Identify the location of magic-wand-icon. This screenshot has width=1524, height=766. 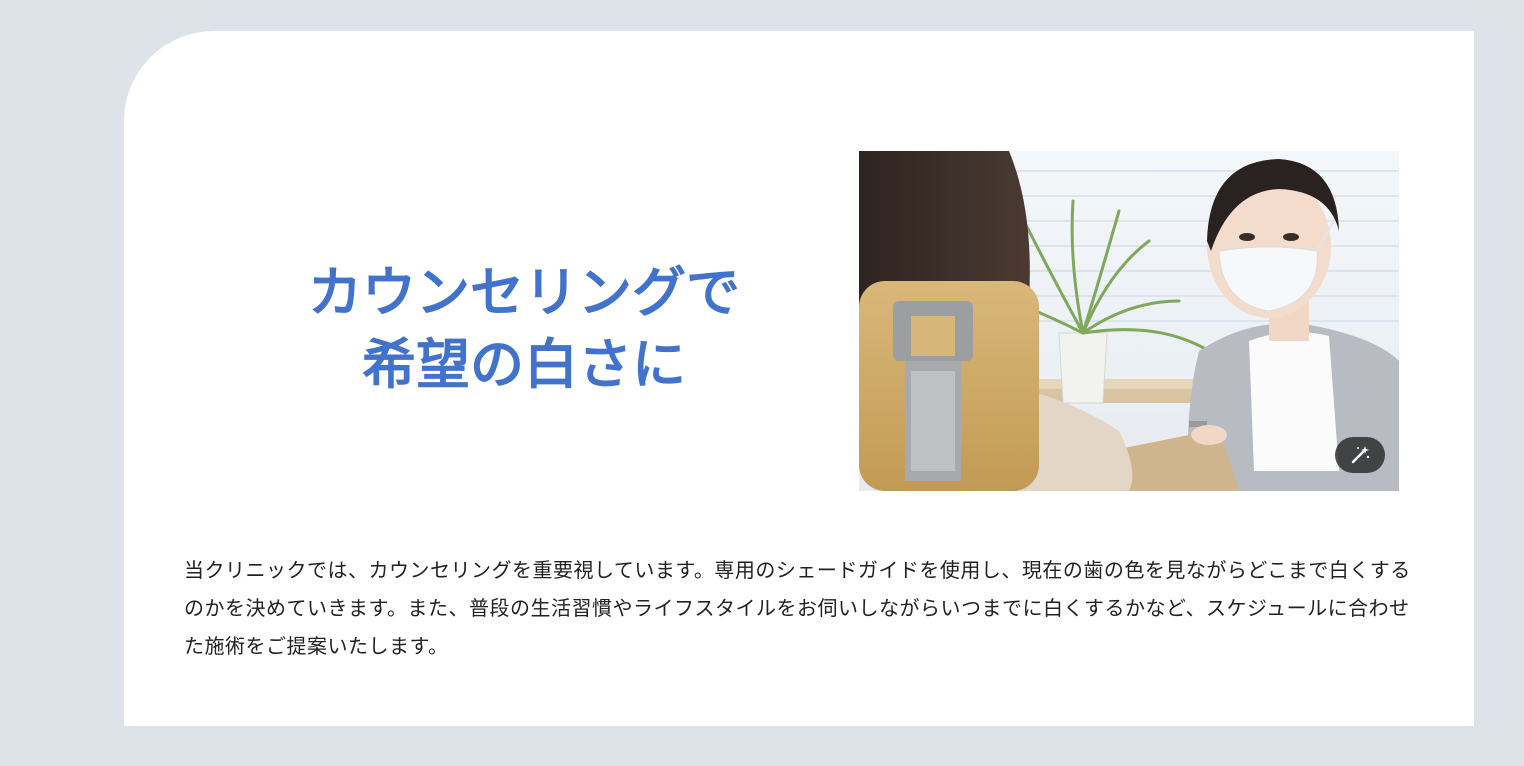
(1360, 455).